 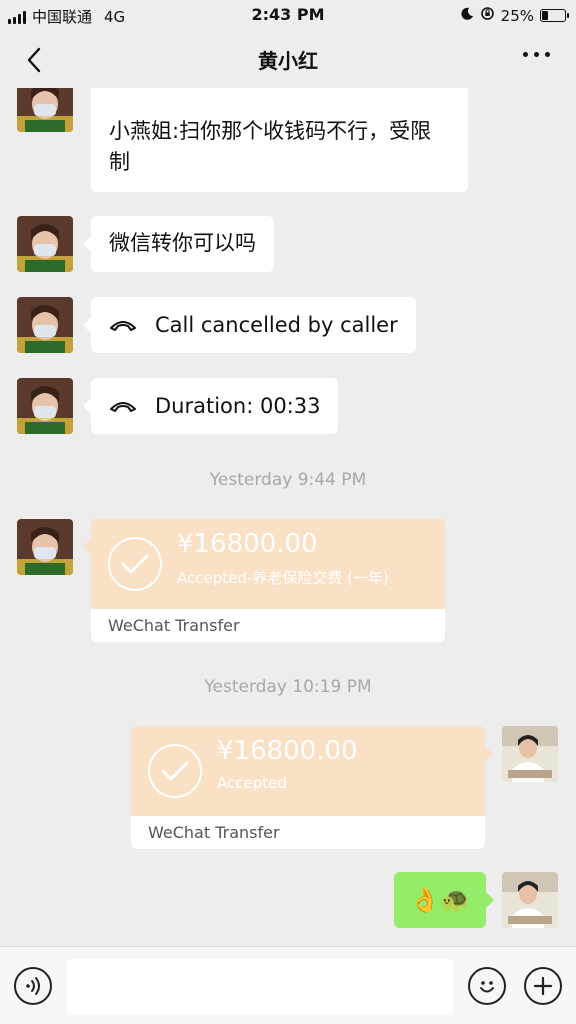 I want to click on emoji-text: 👌🐢, so click(x=440, y=899).